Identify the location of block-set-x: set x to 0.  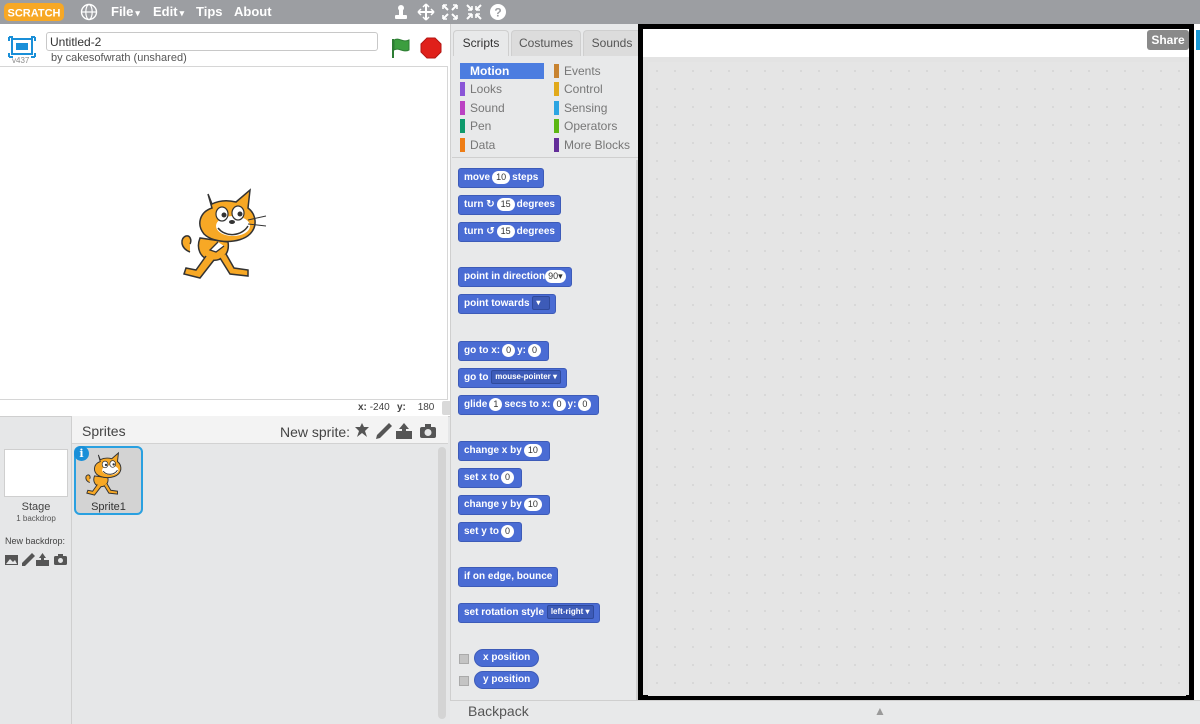
(490, 478).